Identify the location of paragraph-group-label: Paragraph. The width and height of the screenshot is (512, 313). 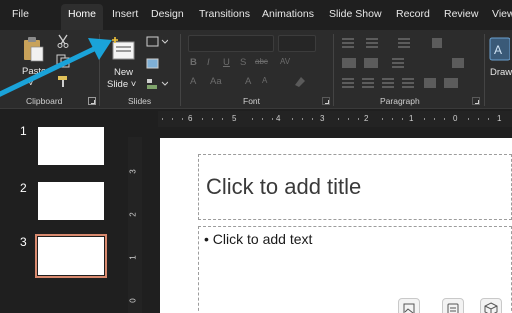
(400, 101).